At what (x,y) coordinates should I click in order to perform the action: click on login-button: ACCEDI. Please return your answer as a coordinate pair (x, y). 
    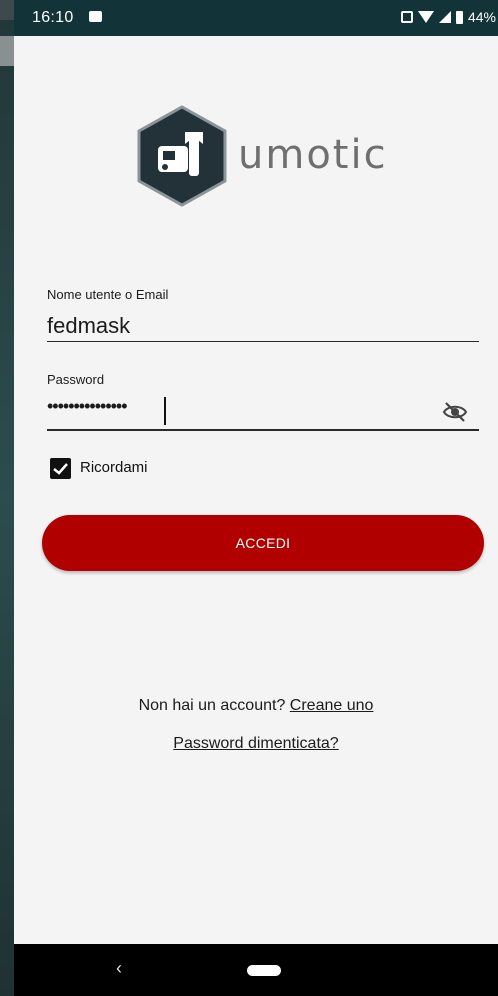
    Looking at the image, I should click on (263, 543).